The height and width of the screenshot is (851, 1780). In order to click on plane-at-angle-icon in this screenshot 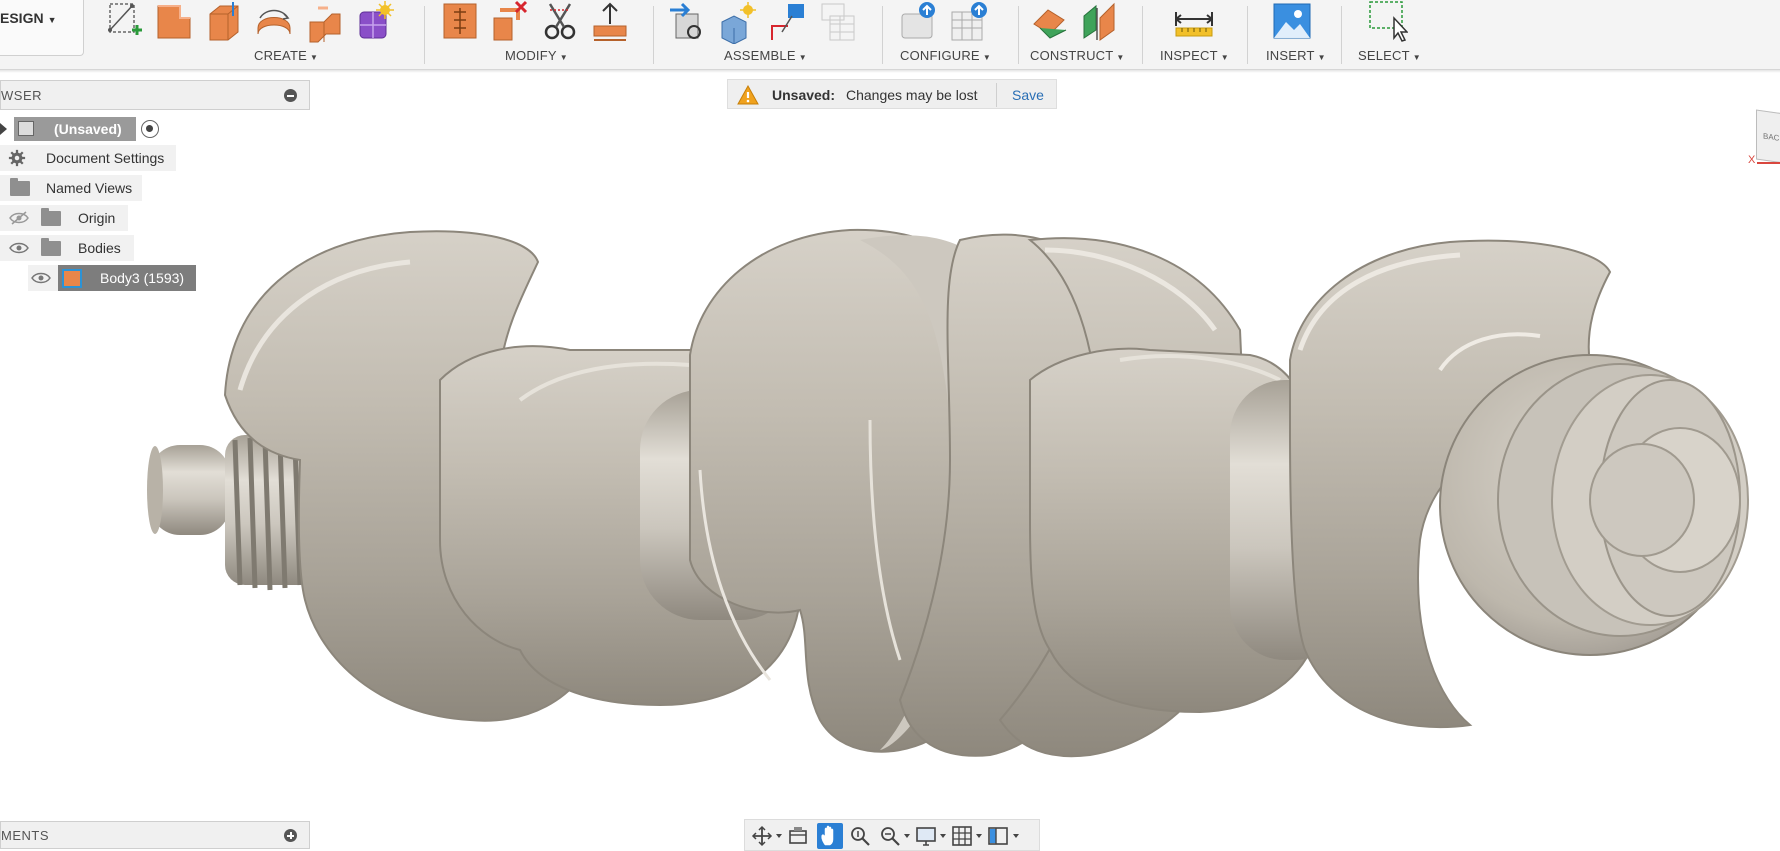, I will do `click(1100, 22)`.